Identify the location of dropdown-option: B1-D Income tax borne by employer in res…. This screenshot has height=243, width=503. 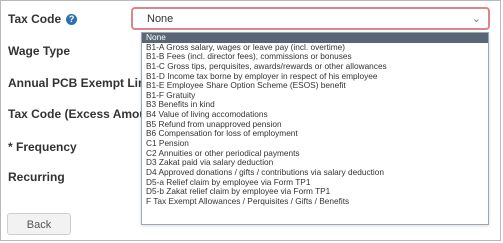
(315, 77).